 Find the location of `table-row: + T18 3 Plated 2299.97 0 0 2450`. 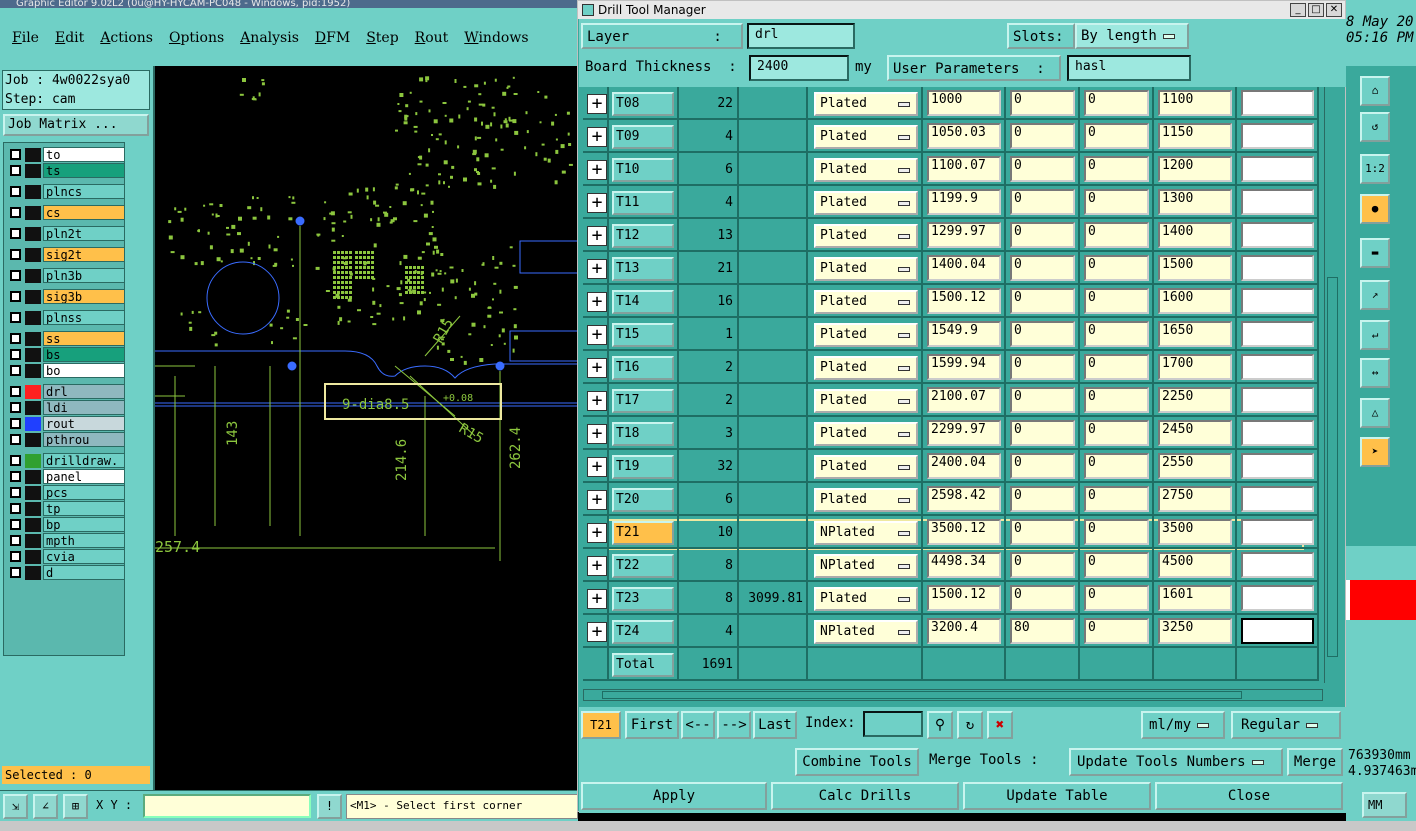

table-row: + T18 3 Plated 2299.97 0 0 2450 is located at coordinates (953, 433).